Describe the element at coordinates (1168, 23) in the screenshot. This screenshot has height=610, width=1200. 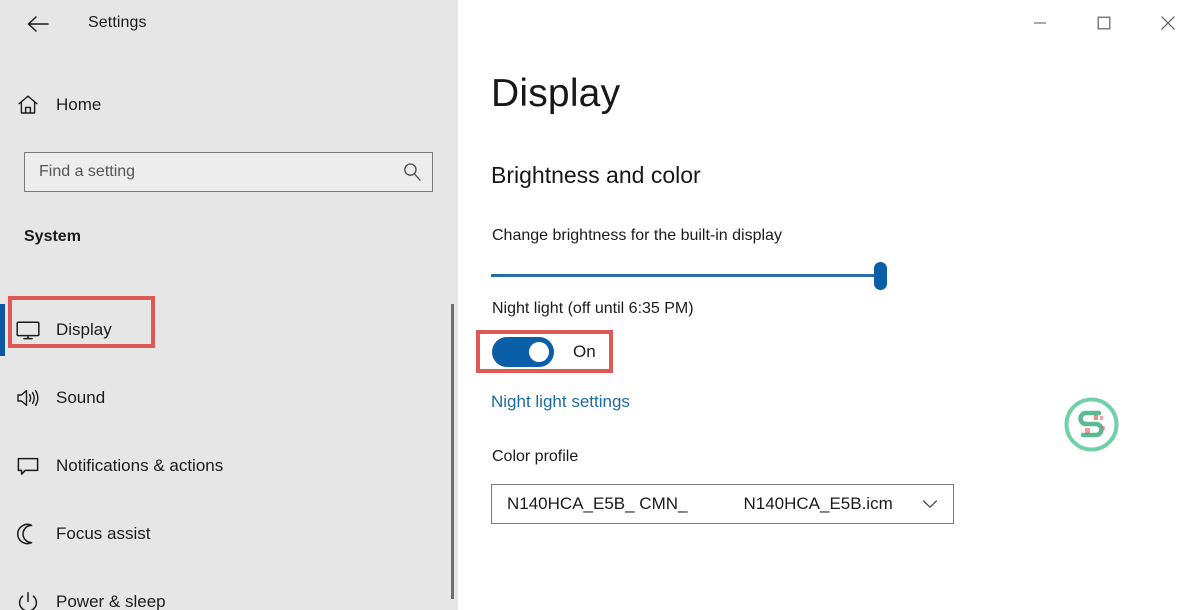
I see `close-button` at that location.